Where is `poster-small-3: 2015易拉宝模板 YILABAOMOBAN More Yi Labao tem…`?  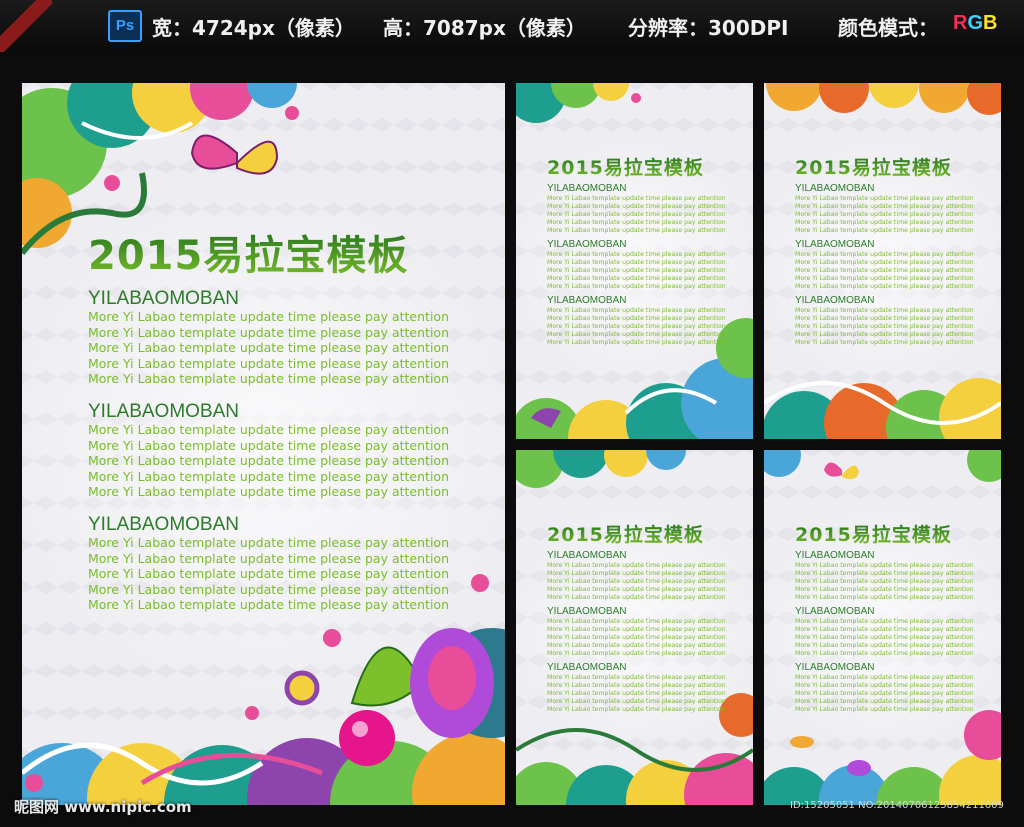 poster-small-3: 2015易拉宝模板 YILABAOMOBAN More Yi Labao tem… is located at coordinates (634, 627).